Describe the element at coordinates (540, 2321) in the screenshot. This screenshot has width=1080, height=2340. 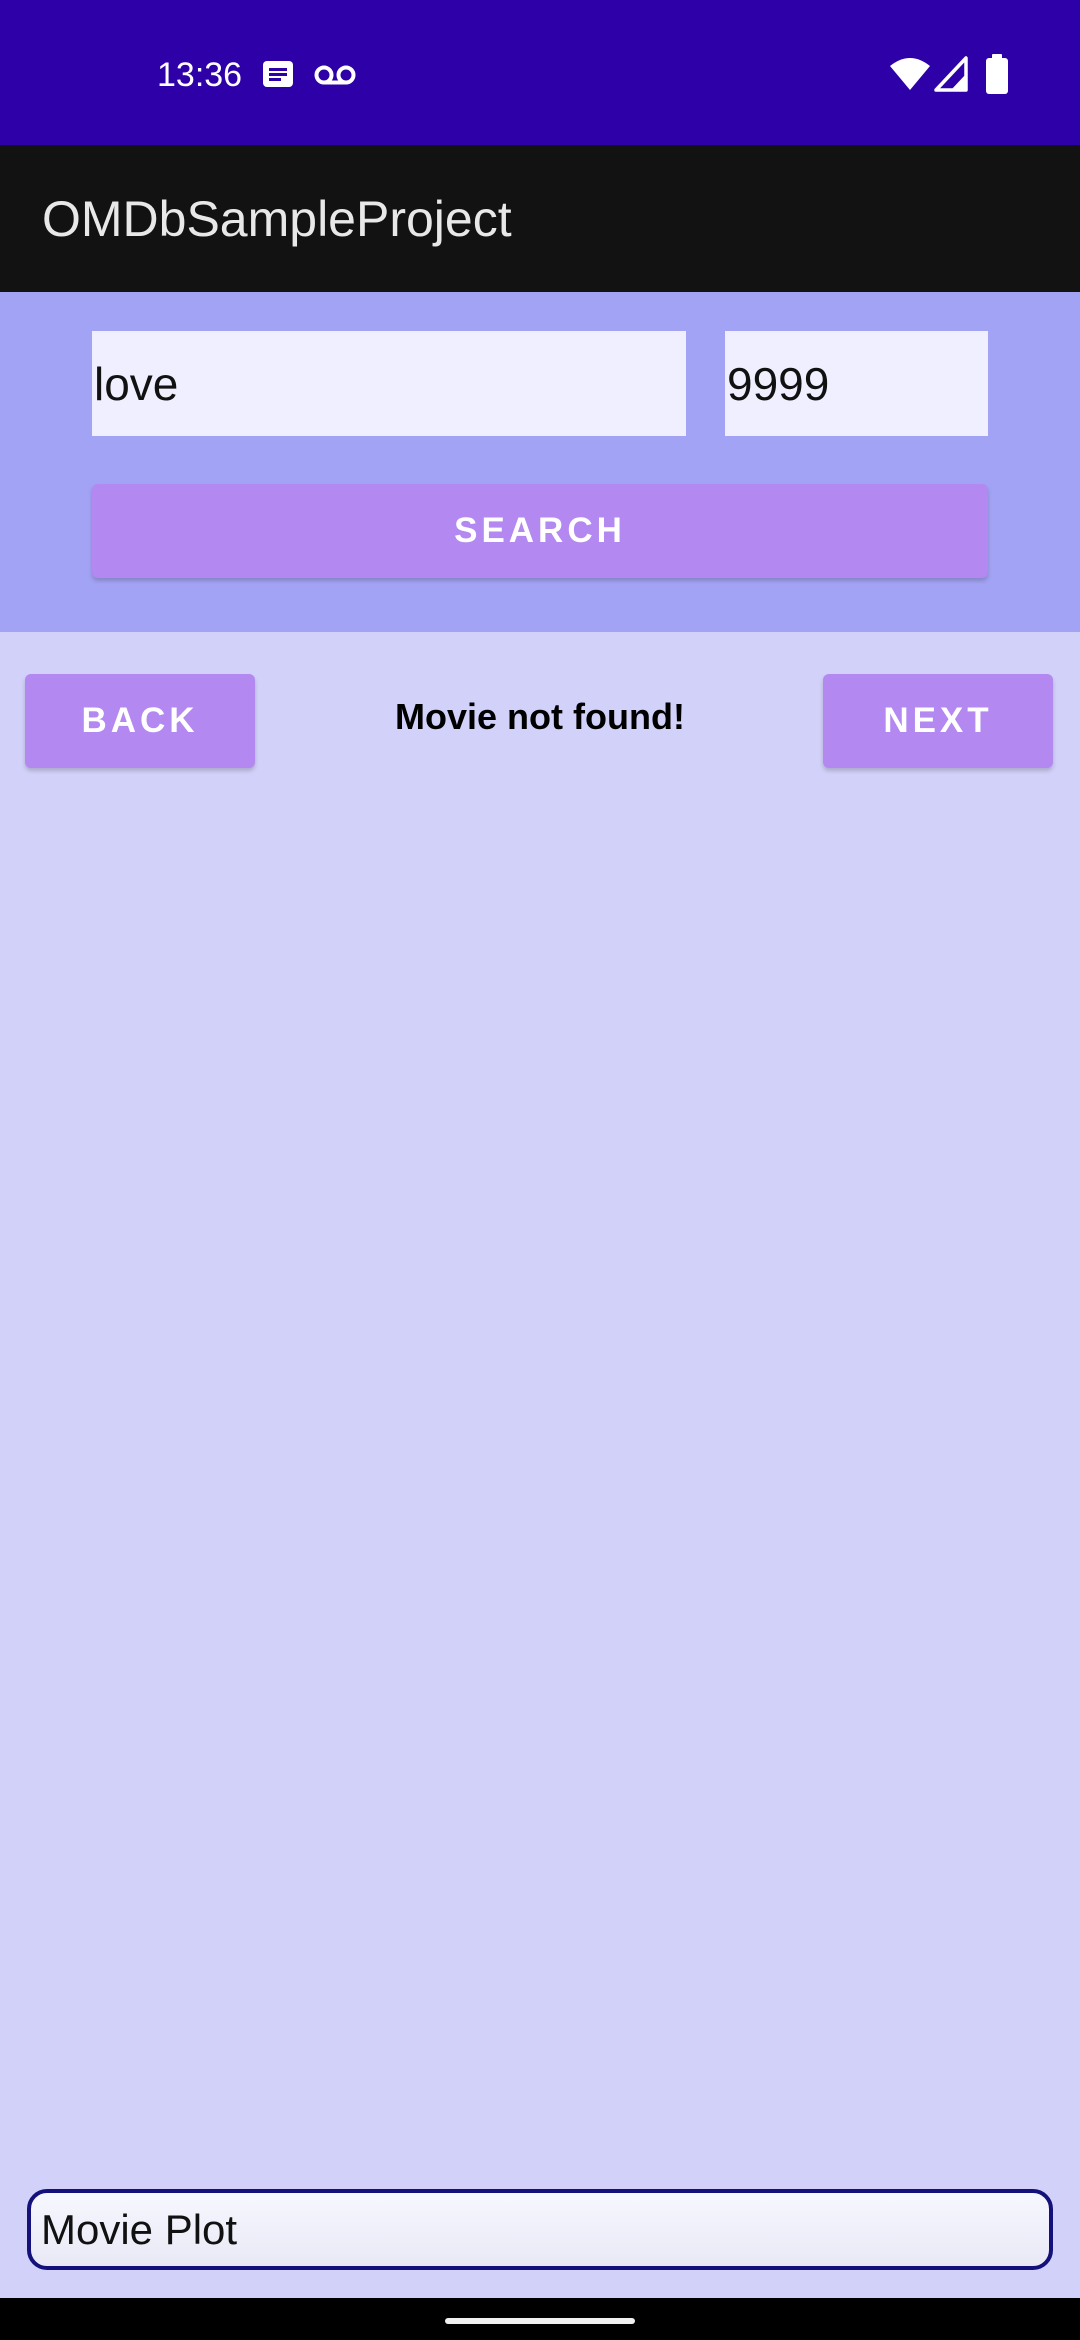
I see `home-gesture-handle` at that location.